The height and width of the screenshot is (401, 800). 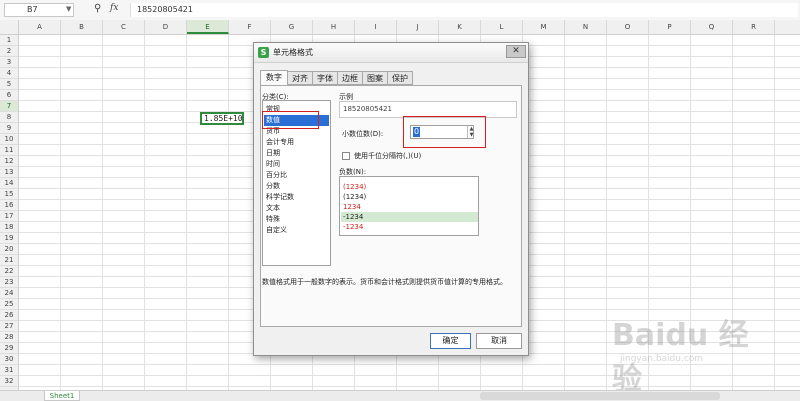 I want to click on category-item: 科学记数, so click(x=280, y=197).